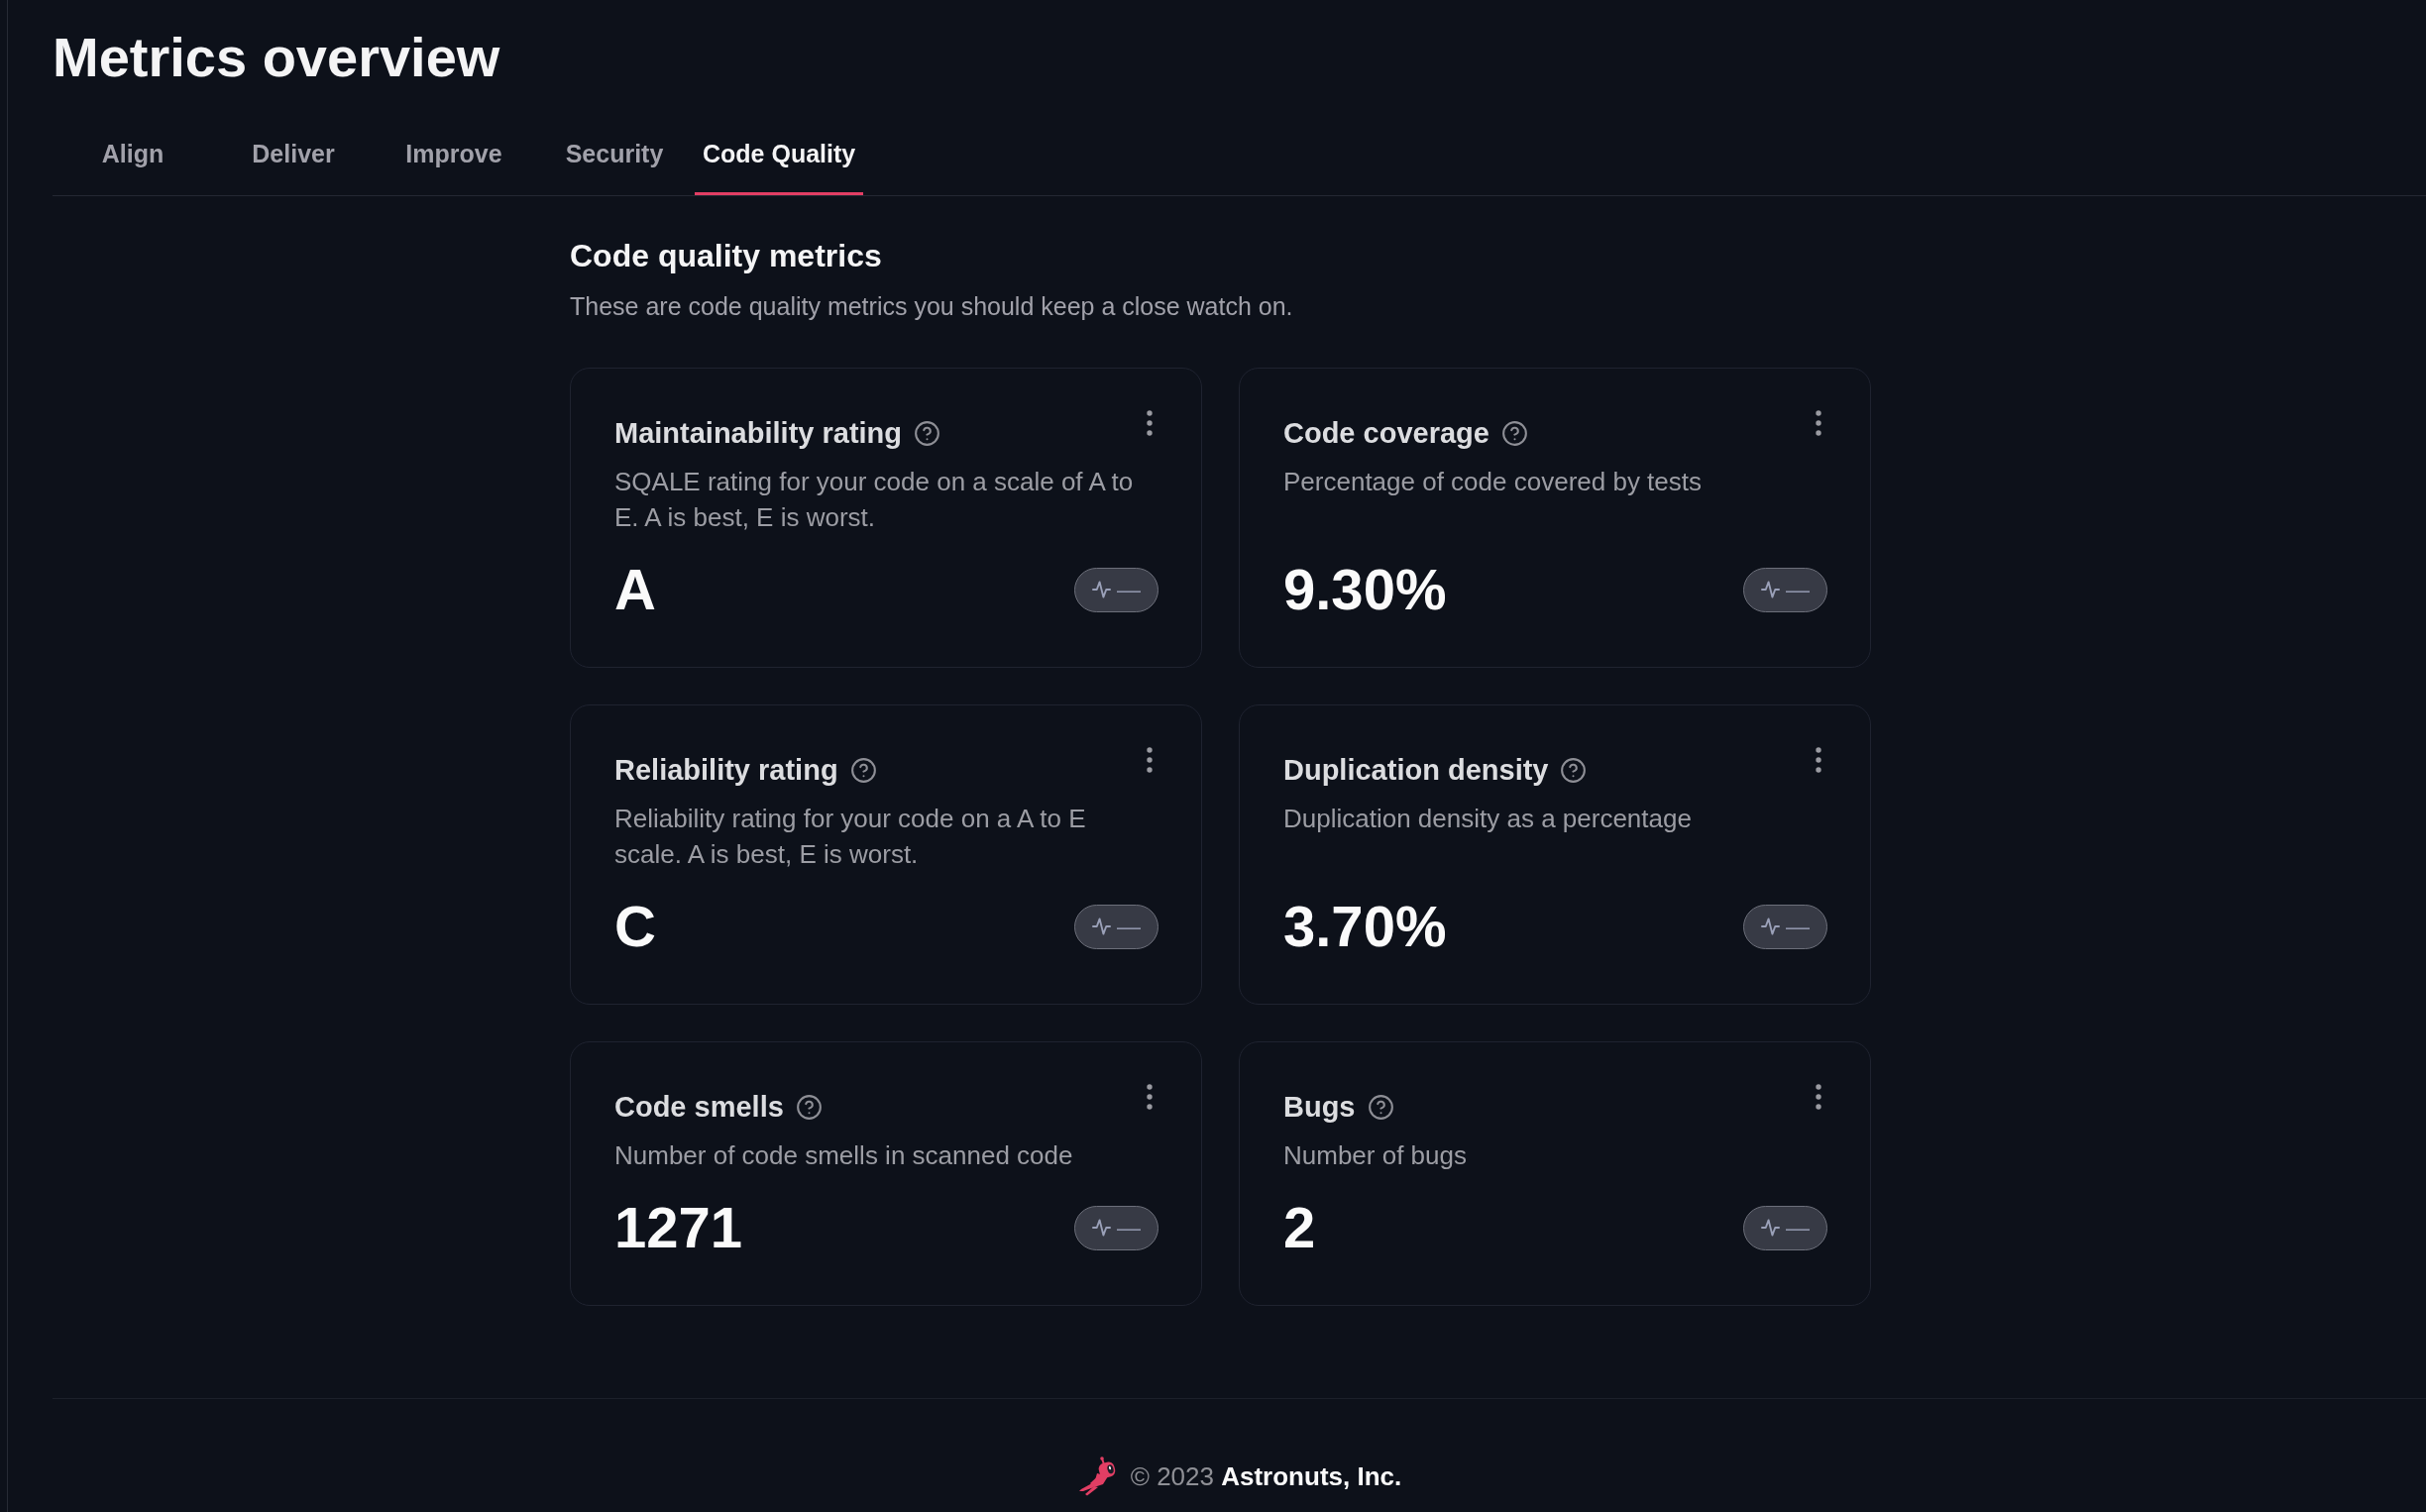  I want to click on tab: Improve, so click(454, 155).